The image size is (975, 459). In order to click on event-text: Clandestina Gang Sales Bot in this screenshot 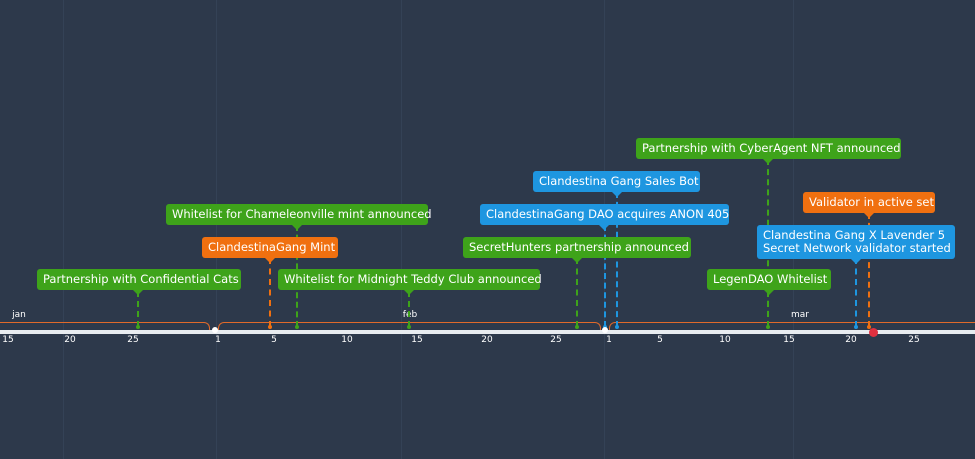, I will do `click(619, 181)`.